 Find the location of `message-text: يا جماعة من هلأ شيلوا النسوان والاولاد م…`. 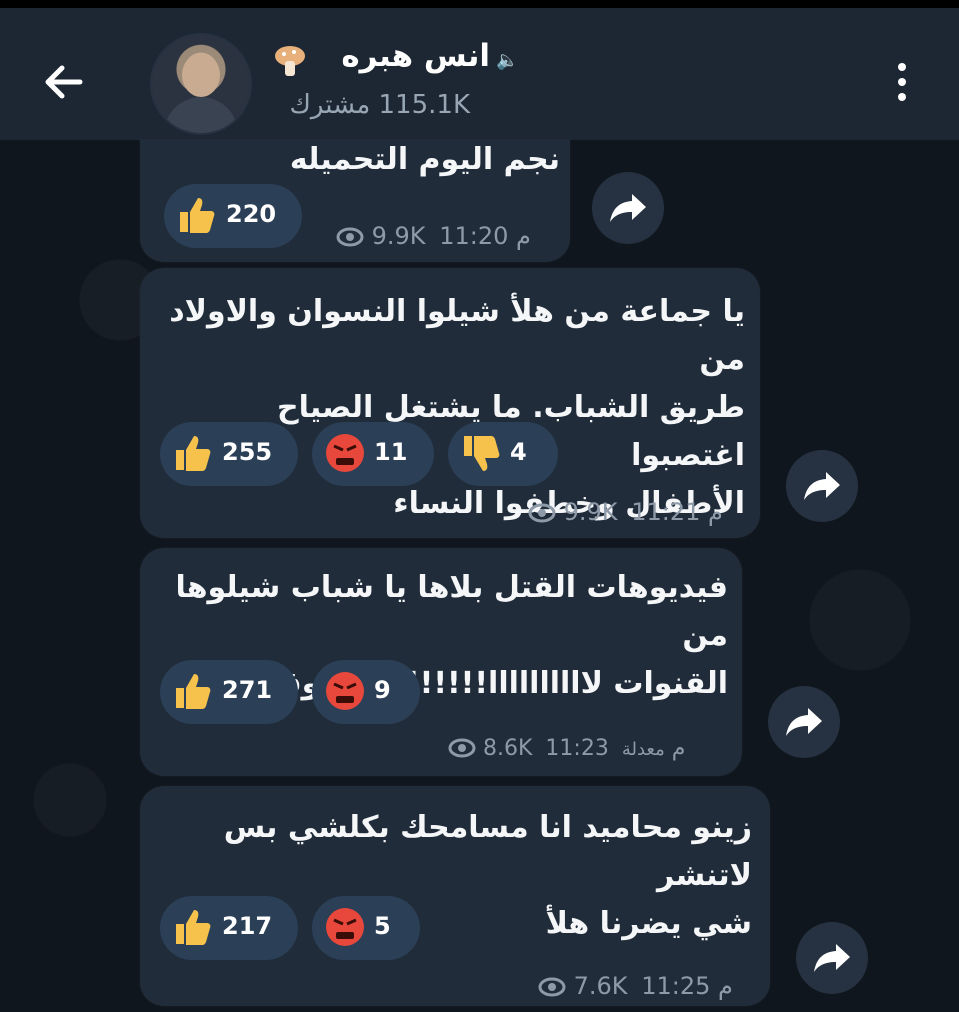

message-text: يا جماعة من هلأ شيلوا النسوان والاولاد م… is located at coordinates (452, 408).